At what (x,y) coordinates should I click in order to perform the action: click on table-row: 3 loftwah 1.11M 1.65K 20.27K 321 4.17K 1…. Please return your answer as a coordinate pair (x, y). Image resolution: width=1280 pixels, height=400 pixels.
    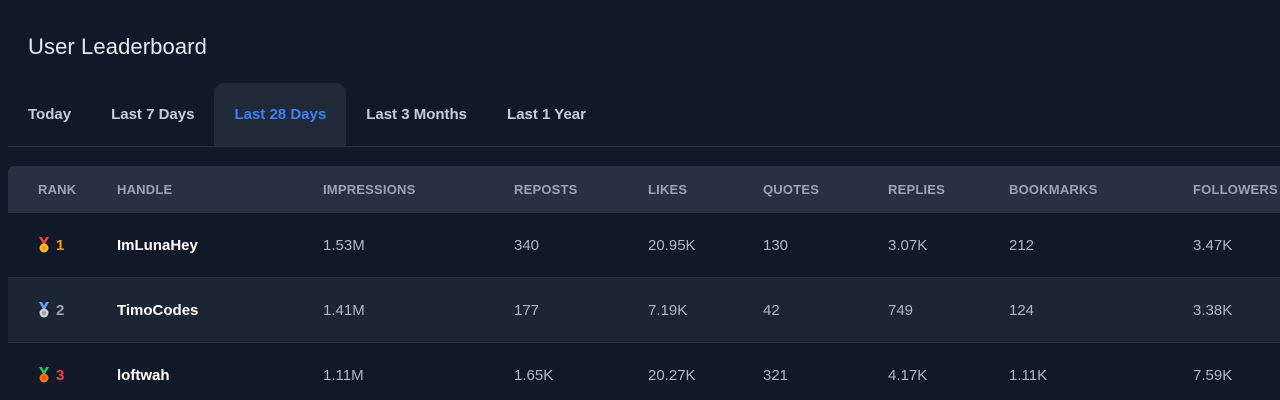
    Looking at the image, I should click on (644, 371).